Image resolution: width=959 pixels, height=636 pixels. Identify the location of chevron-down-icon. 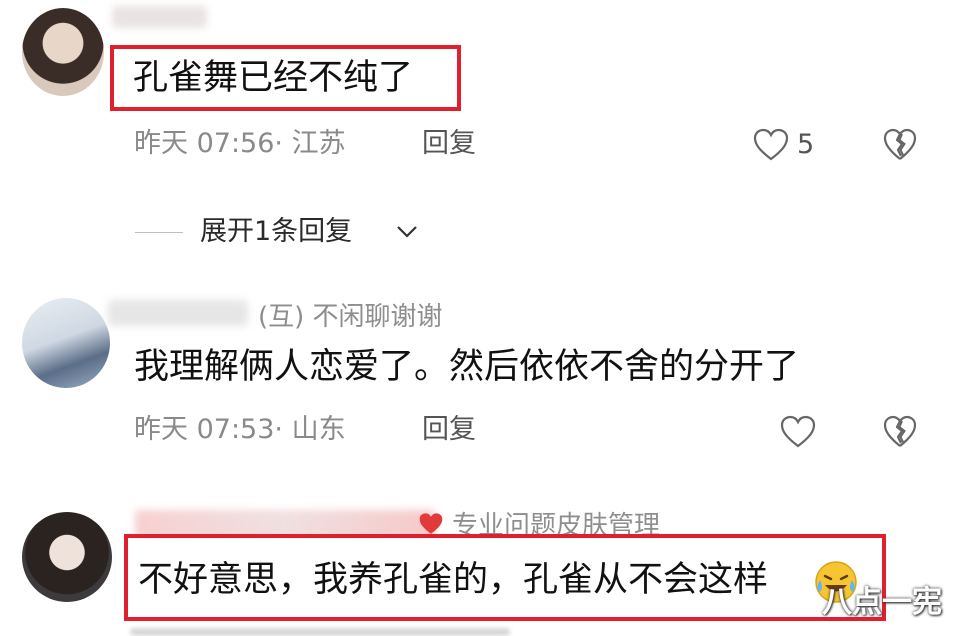
(407, 232).